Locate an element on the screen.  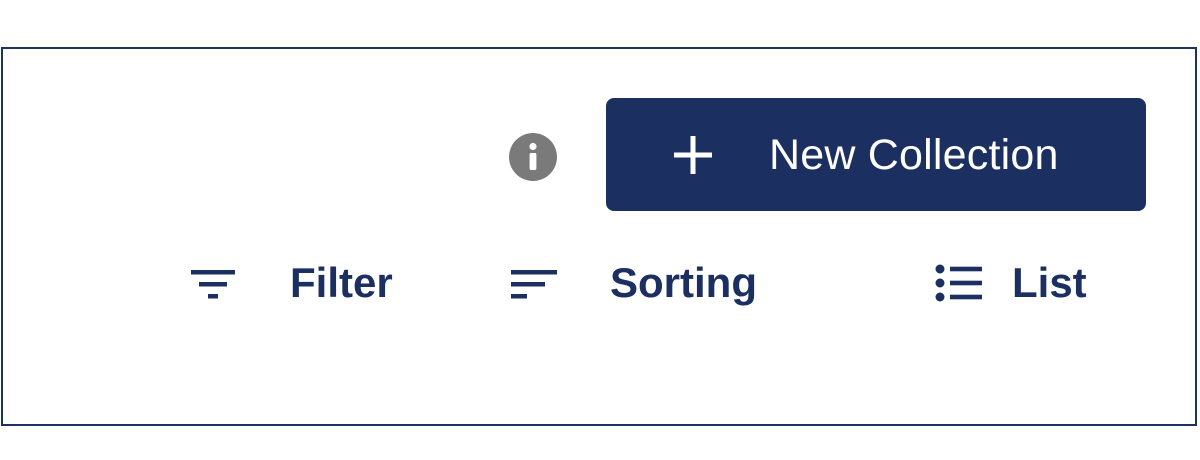
info-icon is located at coordinates (533, 157).